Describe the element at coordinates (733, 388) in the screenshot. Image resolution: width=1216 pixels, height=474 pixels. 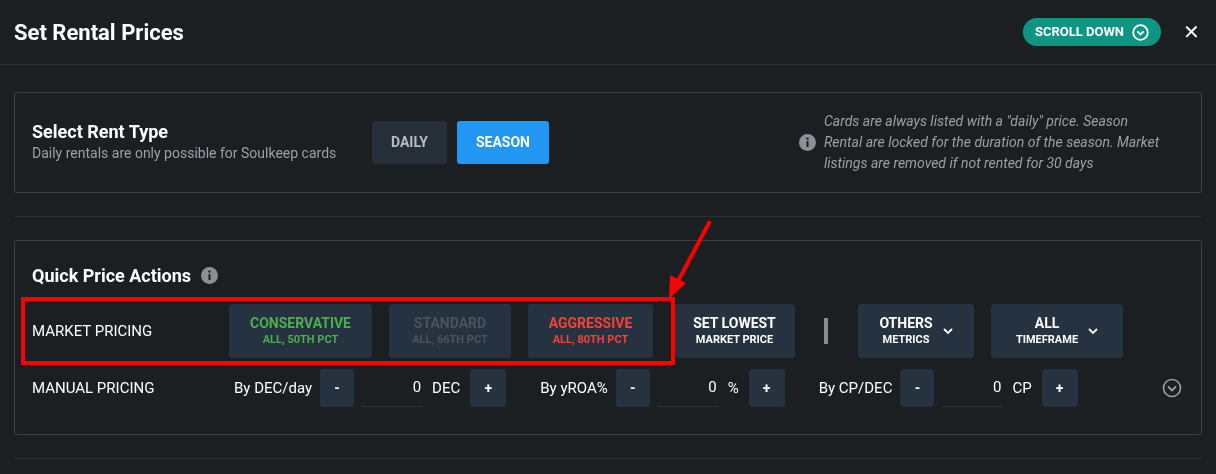
I see `unit-label: %` at that location.